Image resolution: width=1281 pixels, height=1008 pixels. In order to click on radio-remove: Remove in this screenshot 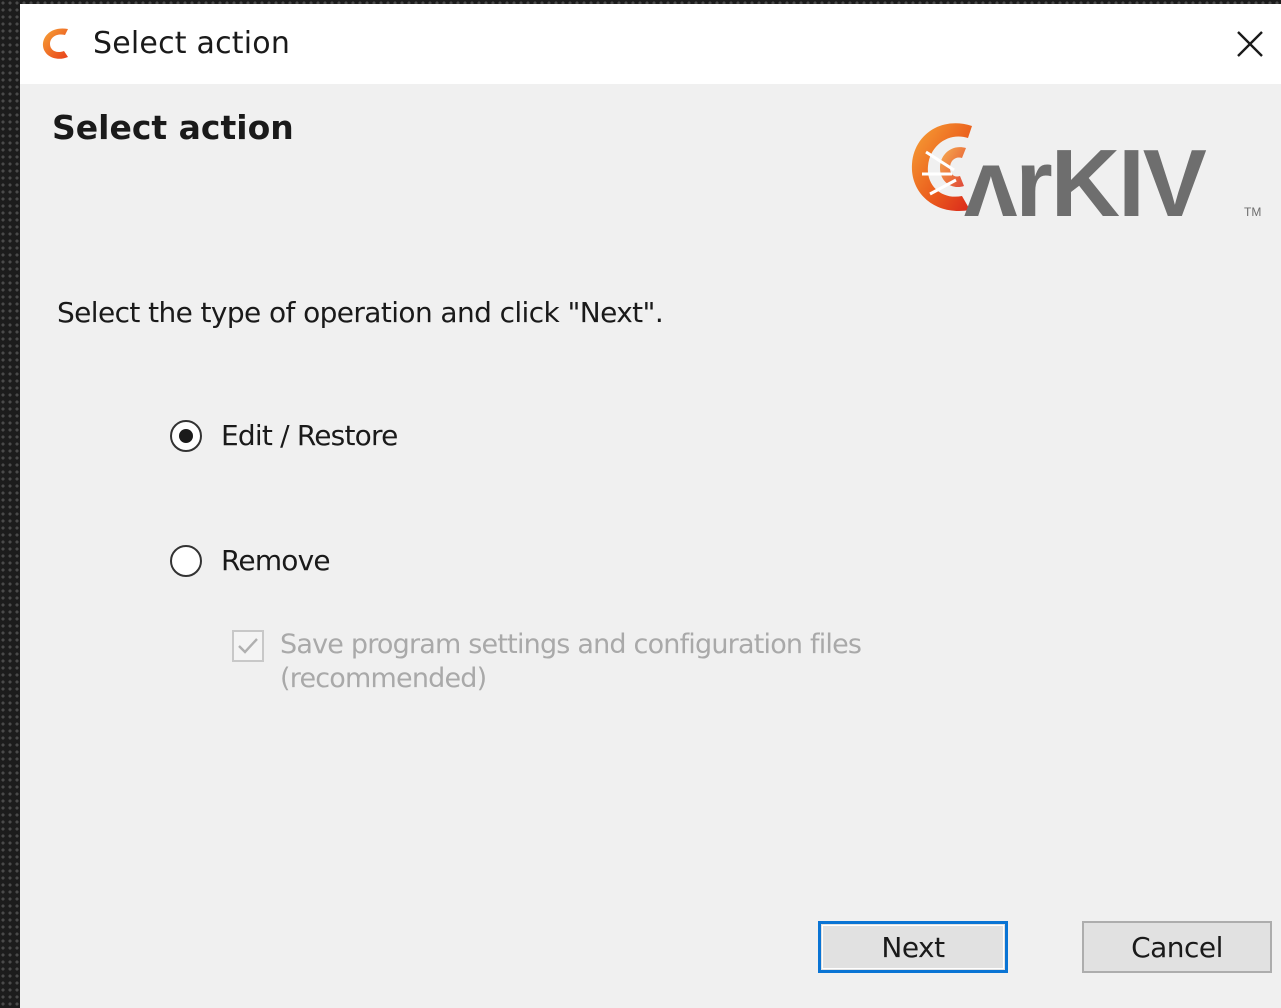, I will do `click(250, 560)`.